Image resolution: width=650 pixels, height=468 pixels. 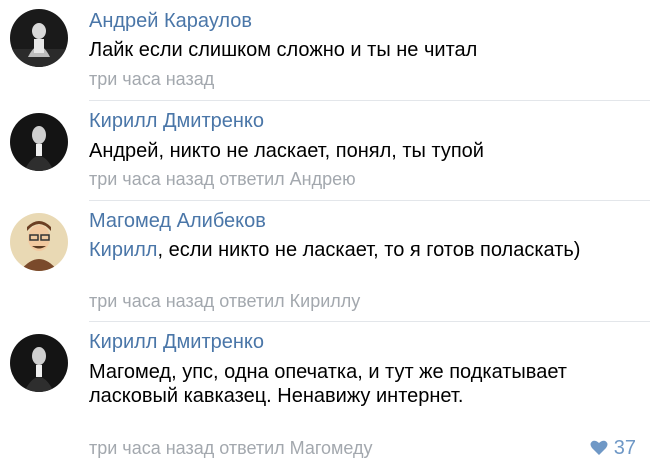 What do you see at coordinates (177, 221) in the screenshot?
I see `author-name: Магомед Алибеков` at bounding box center [177, 221].